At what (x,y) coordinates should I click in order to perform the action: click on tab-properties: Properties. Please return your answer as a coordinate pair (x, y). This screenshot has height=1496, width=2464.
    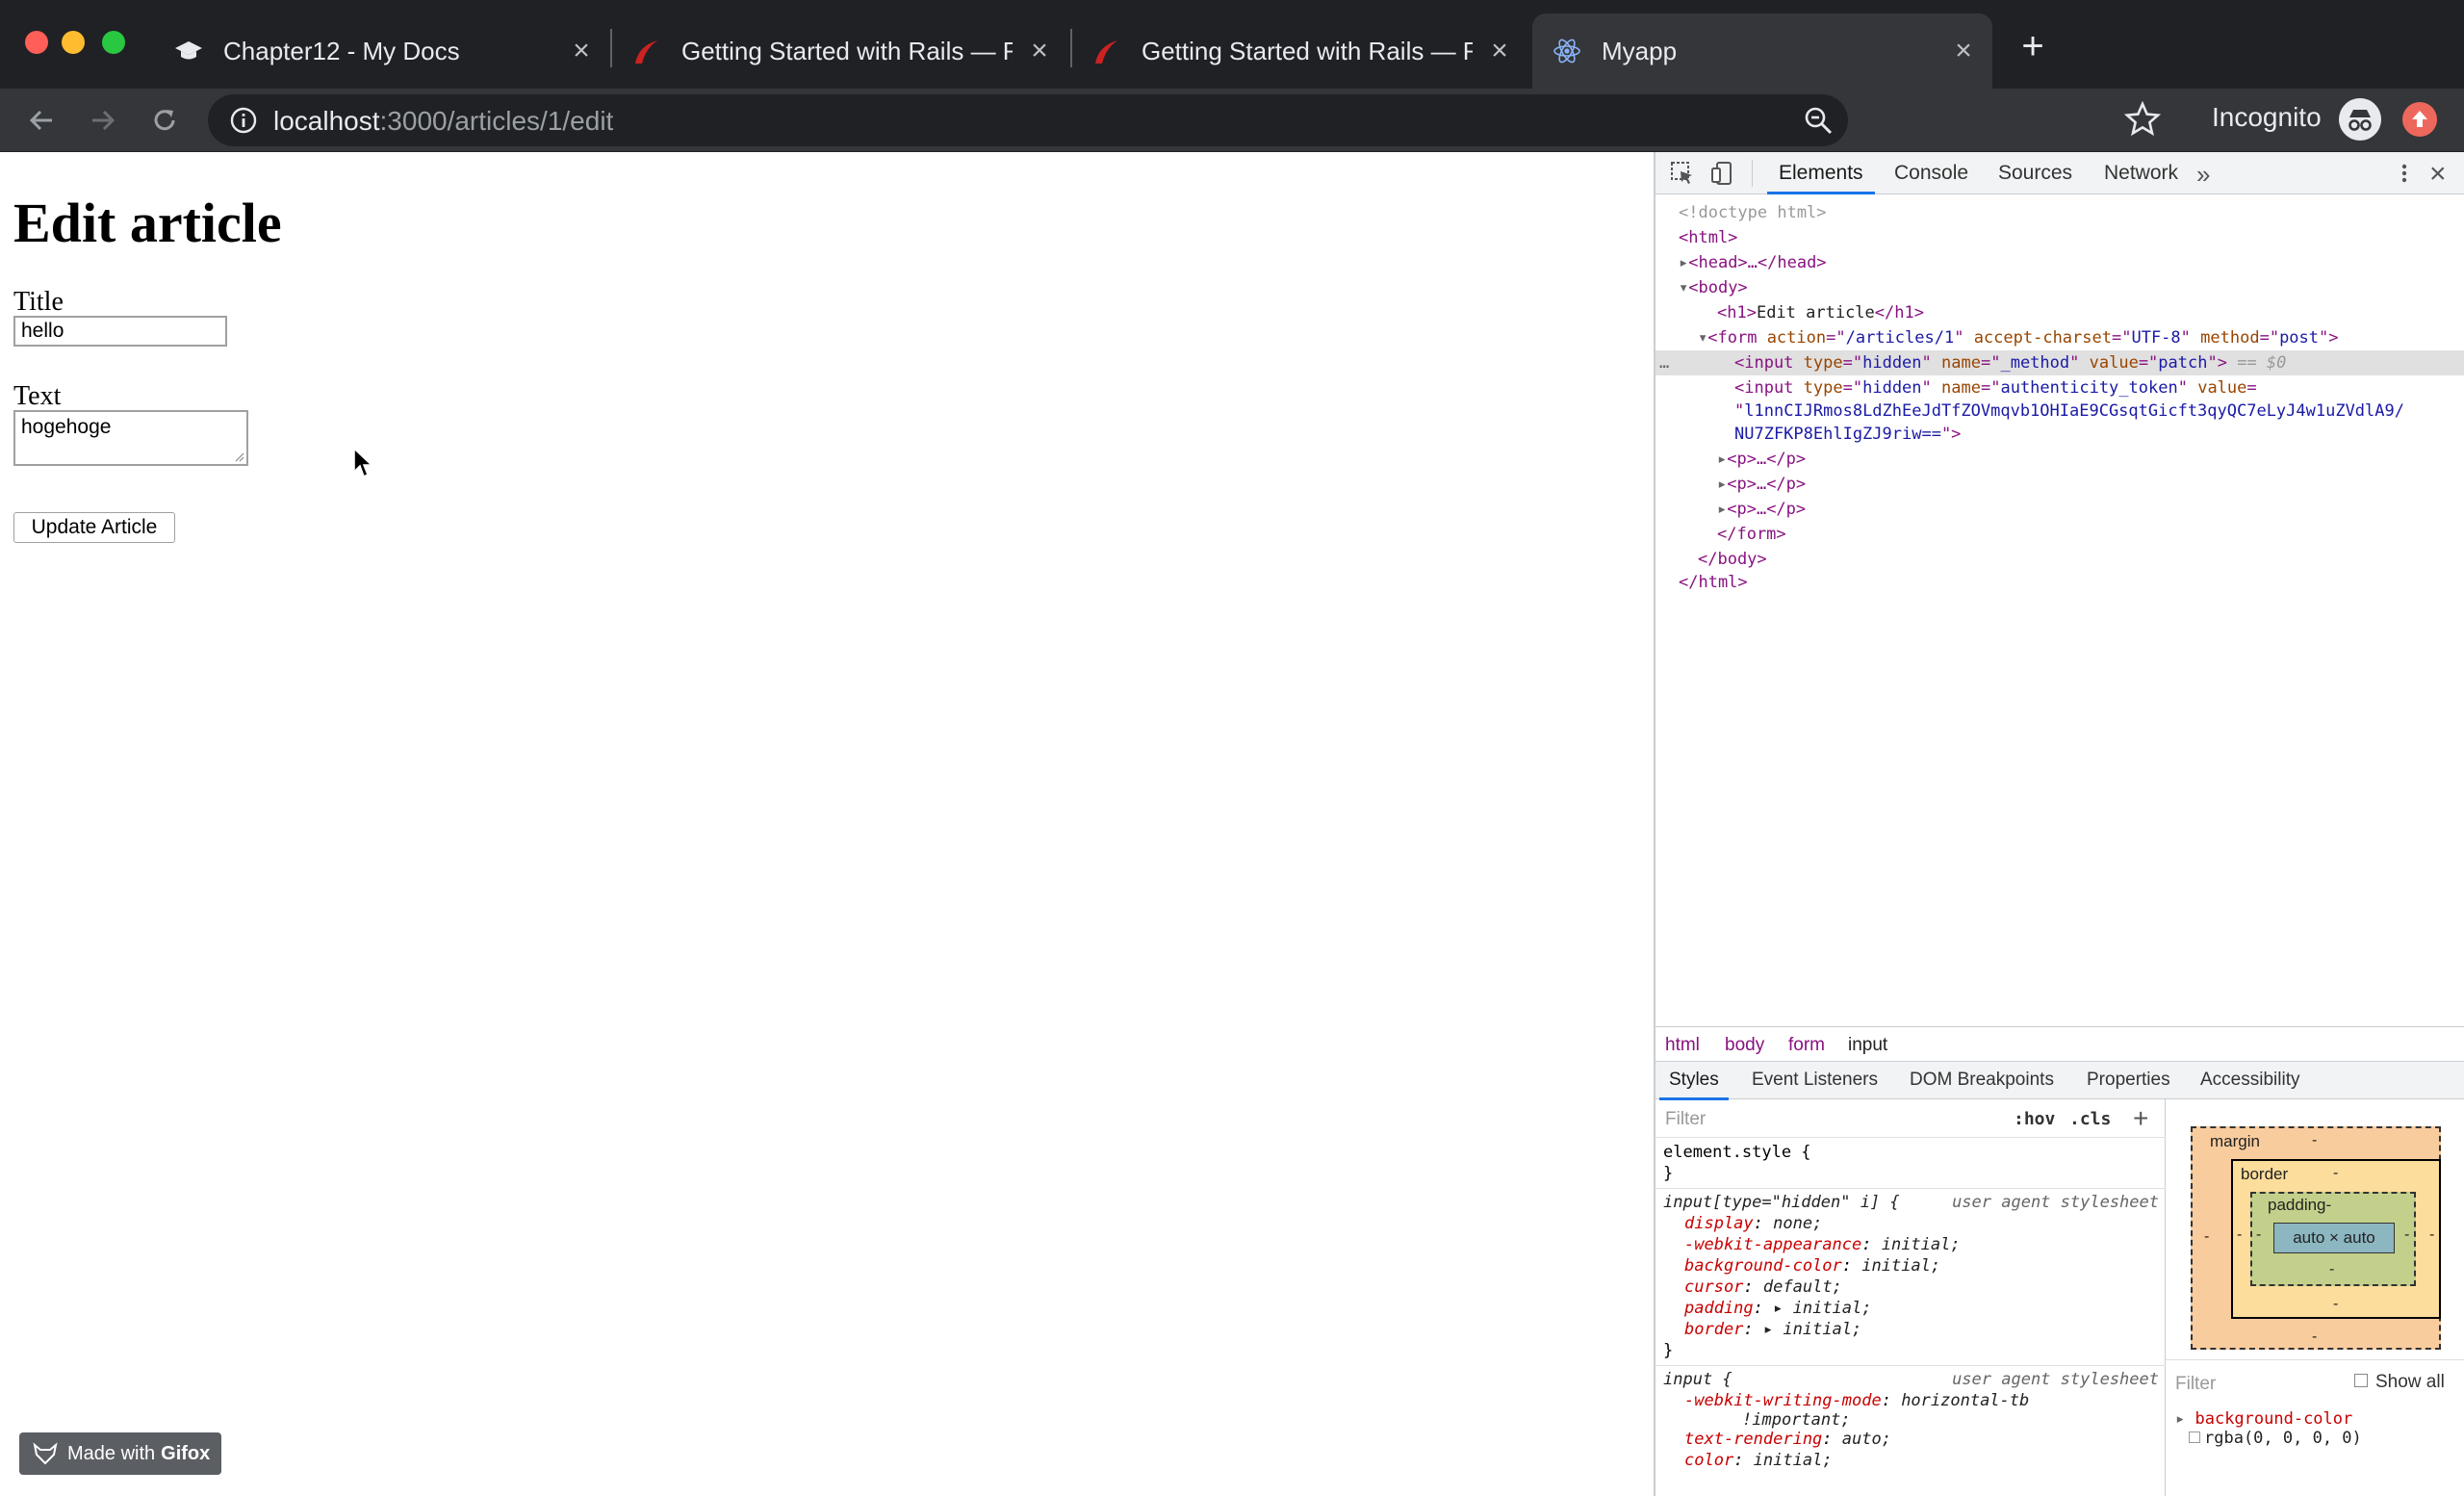
    Looking at the image, I should click on (2128, 1081).